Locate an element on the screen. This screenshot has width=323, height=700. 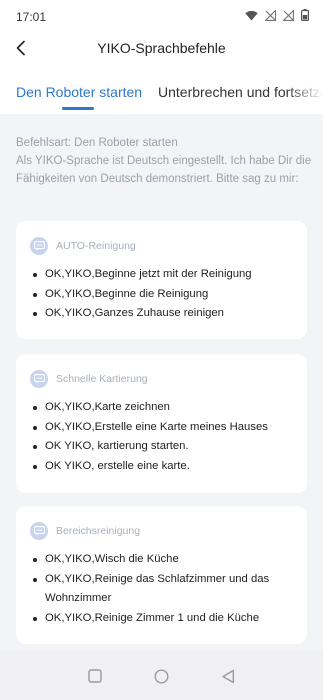
card-title: AUTO-Reinigung is located at coordinates (96, 246).